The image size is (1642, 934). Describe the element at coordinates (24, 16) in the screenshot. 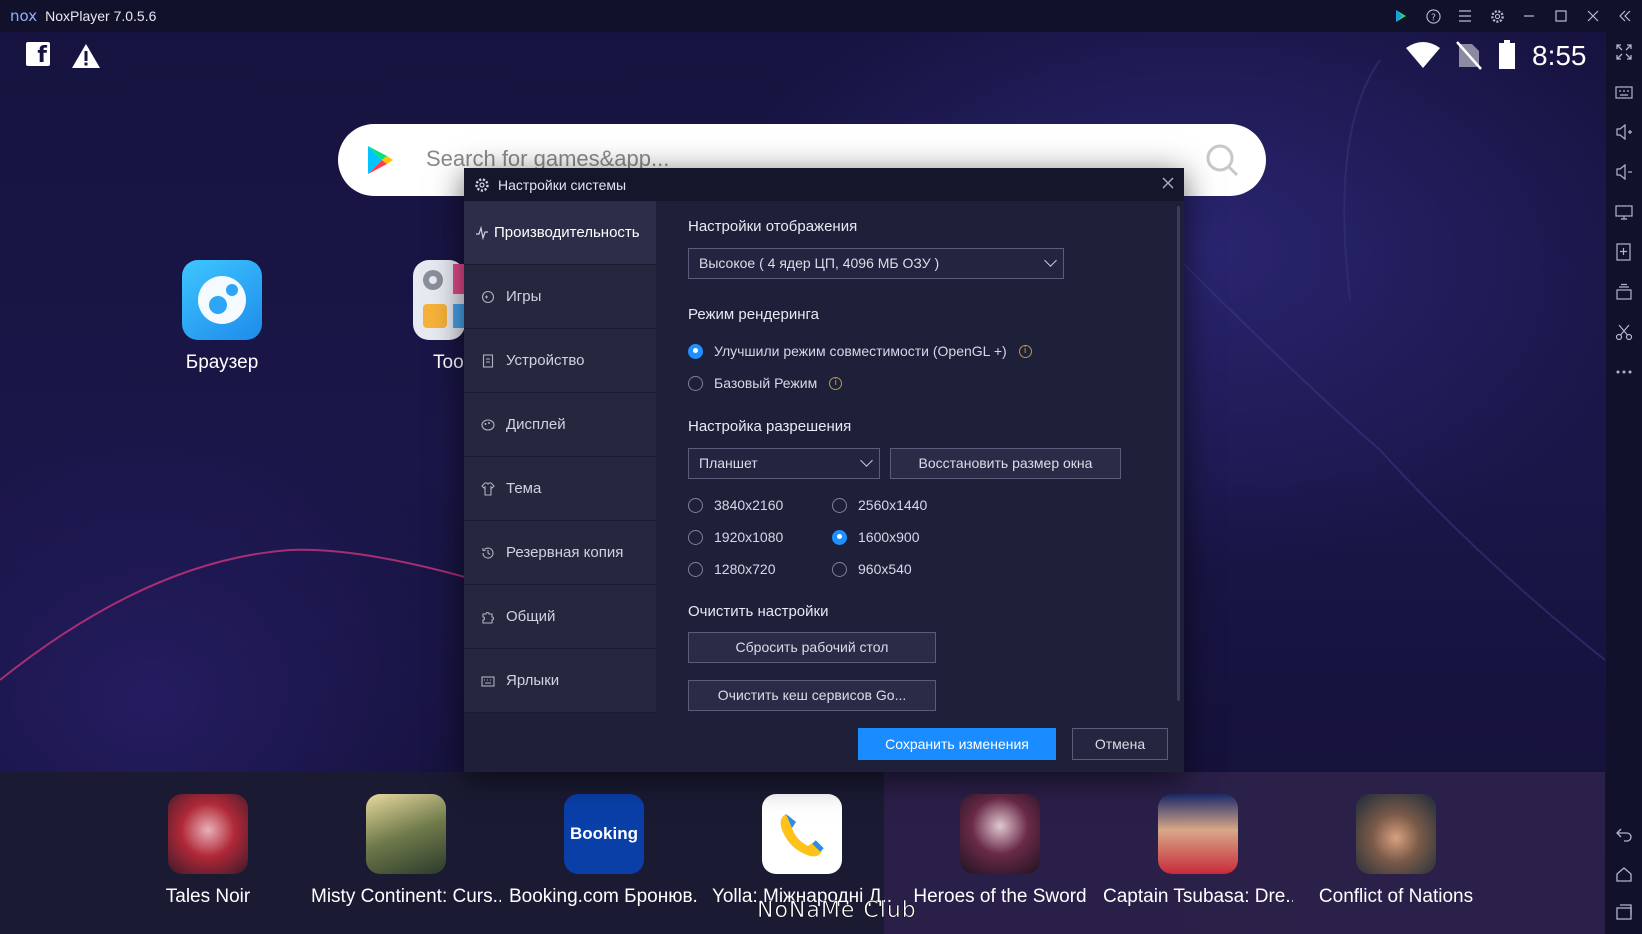

I see `nox-logo: nox` at that location.